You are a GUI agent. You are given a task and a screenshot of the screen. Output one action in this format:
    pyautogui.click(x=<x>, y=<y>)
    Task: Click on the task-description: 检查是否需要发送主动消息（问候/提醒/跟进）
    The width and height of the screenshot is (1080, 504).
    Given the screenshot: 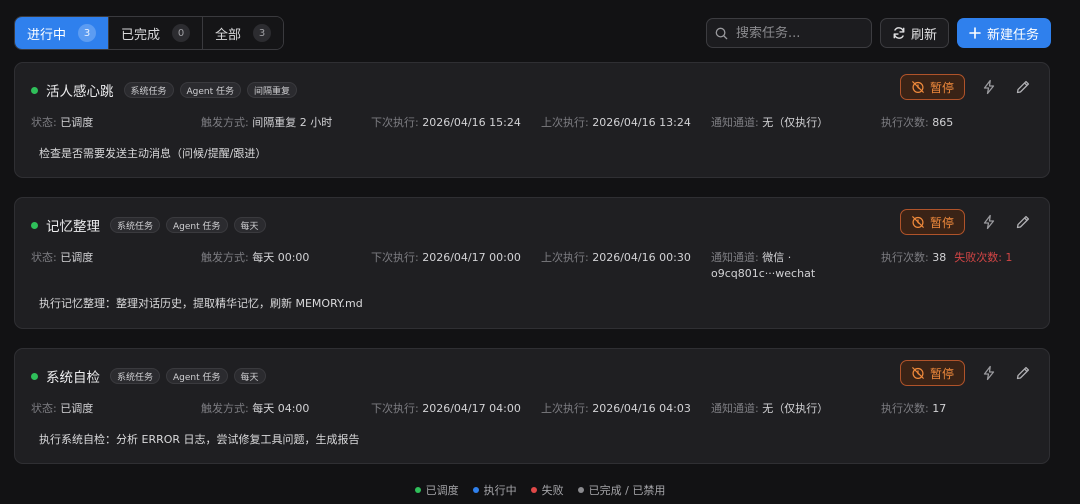 What is the action you would take?
    pyautogui.click(x=153, y=153)
    